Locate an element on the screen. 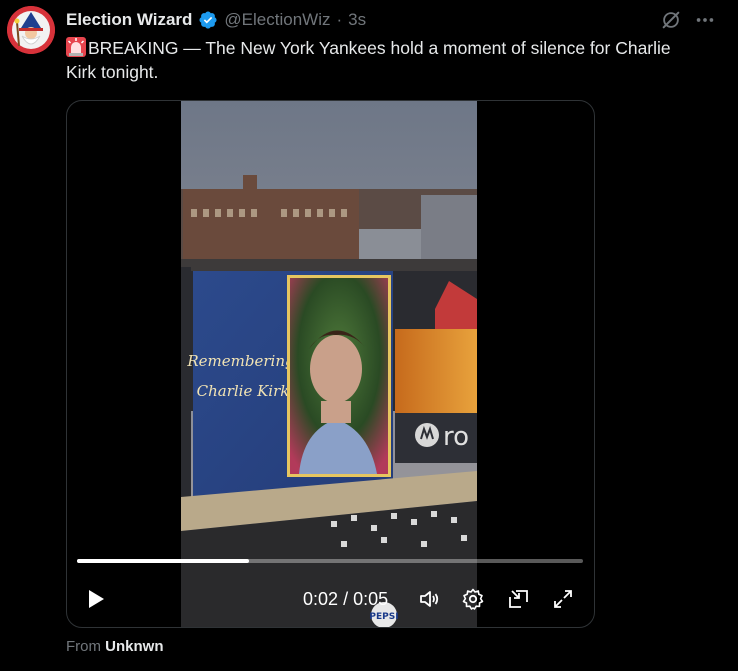  duration: 0:05 is located at coordinates (371, 599).